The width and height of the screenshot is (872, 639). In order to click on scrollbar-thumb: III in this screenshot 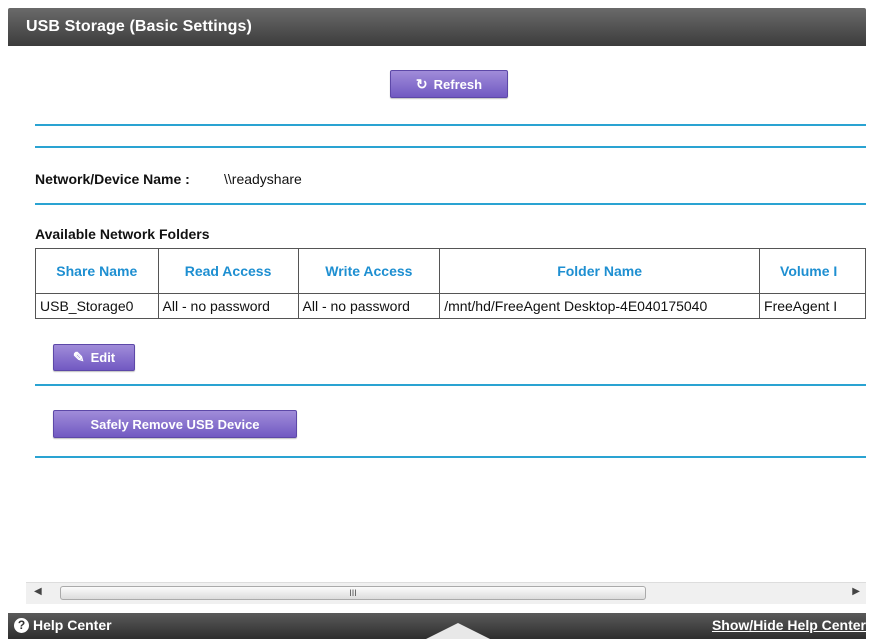, I will do `click(353, 593)`.